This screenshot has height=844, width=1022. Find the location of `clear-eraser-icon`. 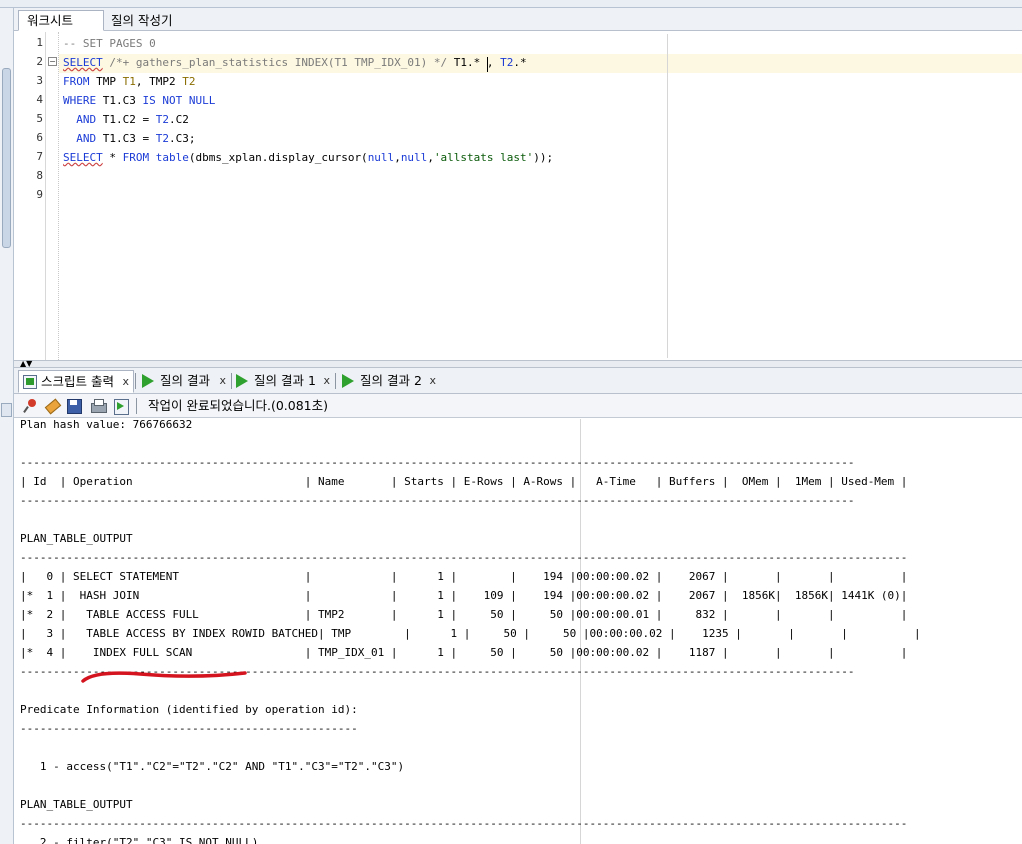

clear-eraser-icon is located at coordinates (52, 406).